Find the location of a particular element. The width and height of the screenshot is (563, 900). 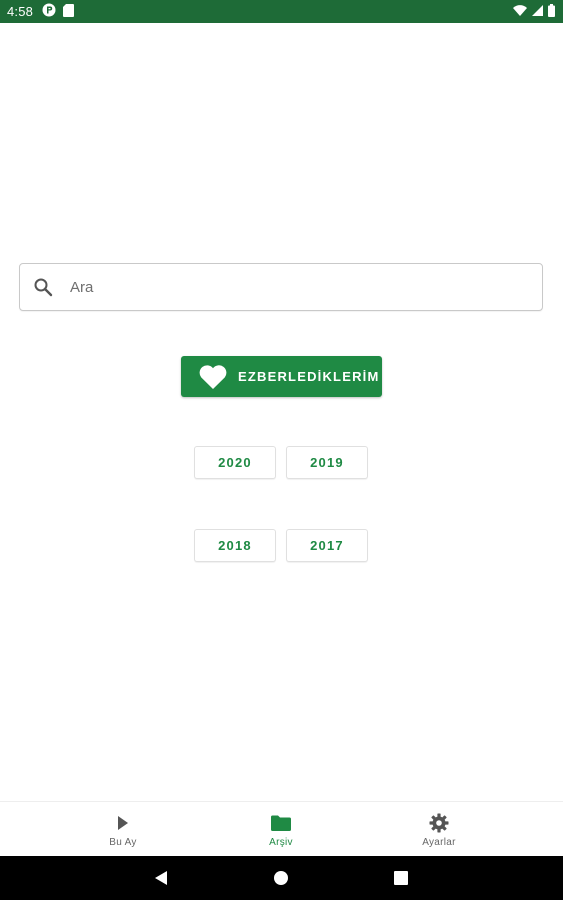

year-button-2020: 2020 is located at coordinates (235, 462).